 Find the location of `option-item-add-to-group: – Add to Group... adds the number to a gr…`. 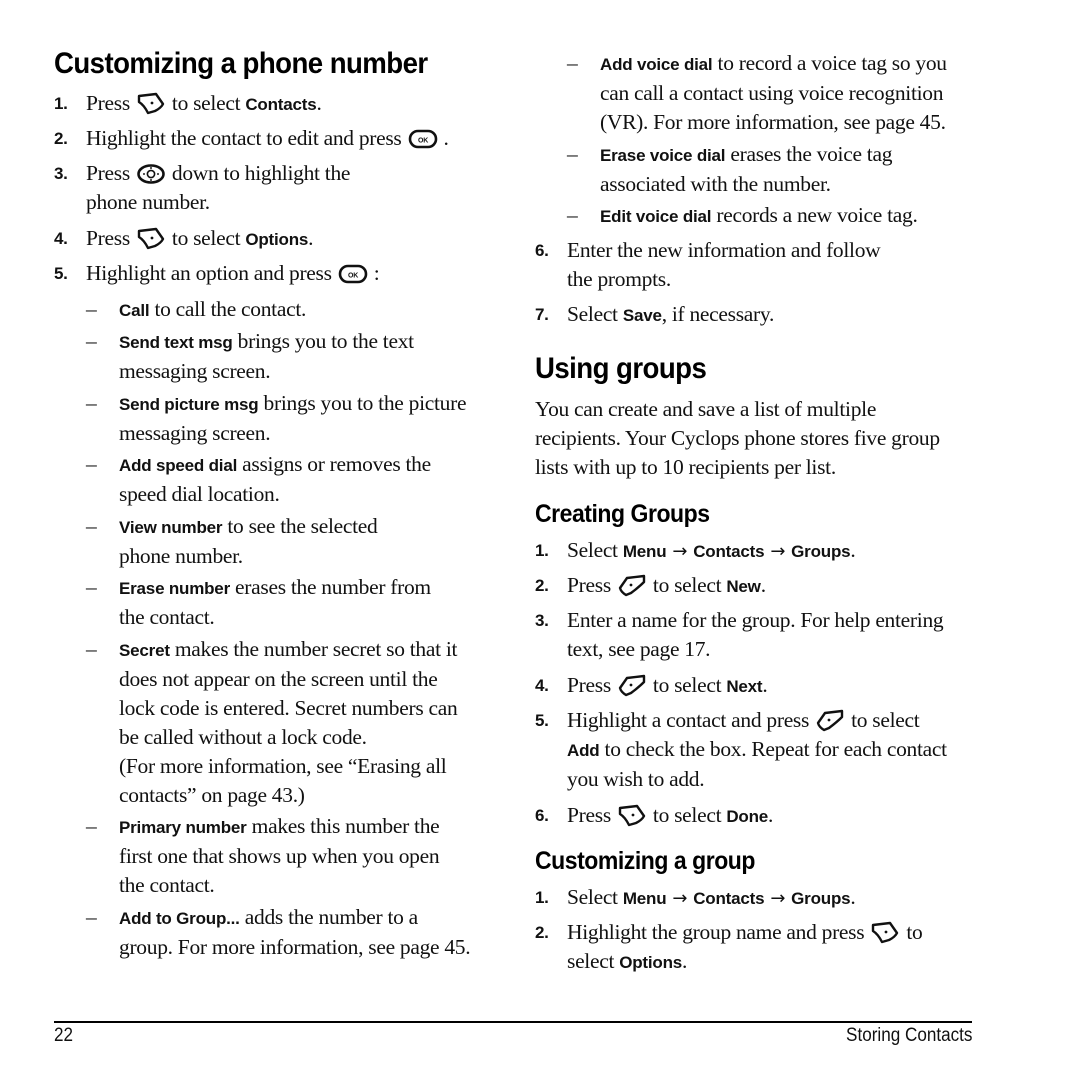

option-item-add-to-group: – Add to Group... adds the number to a gr… is located at coordinates (296, 932).